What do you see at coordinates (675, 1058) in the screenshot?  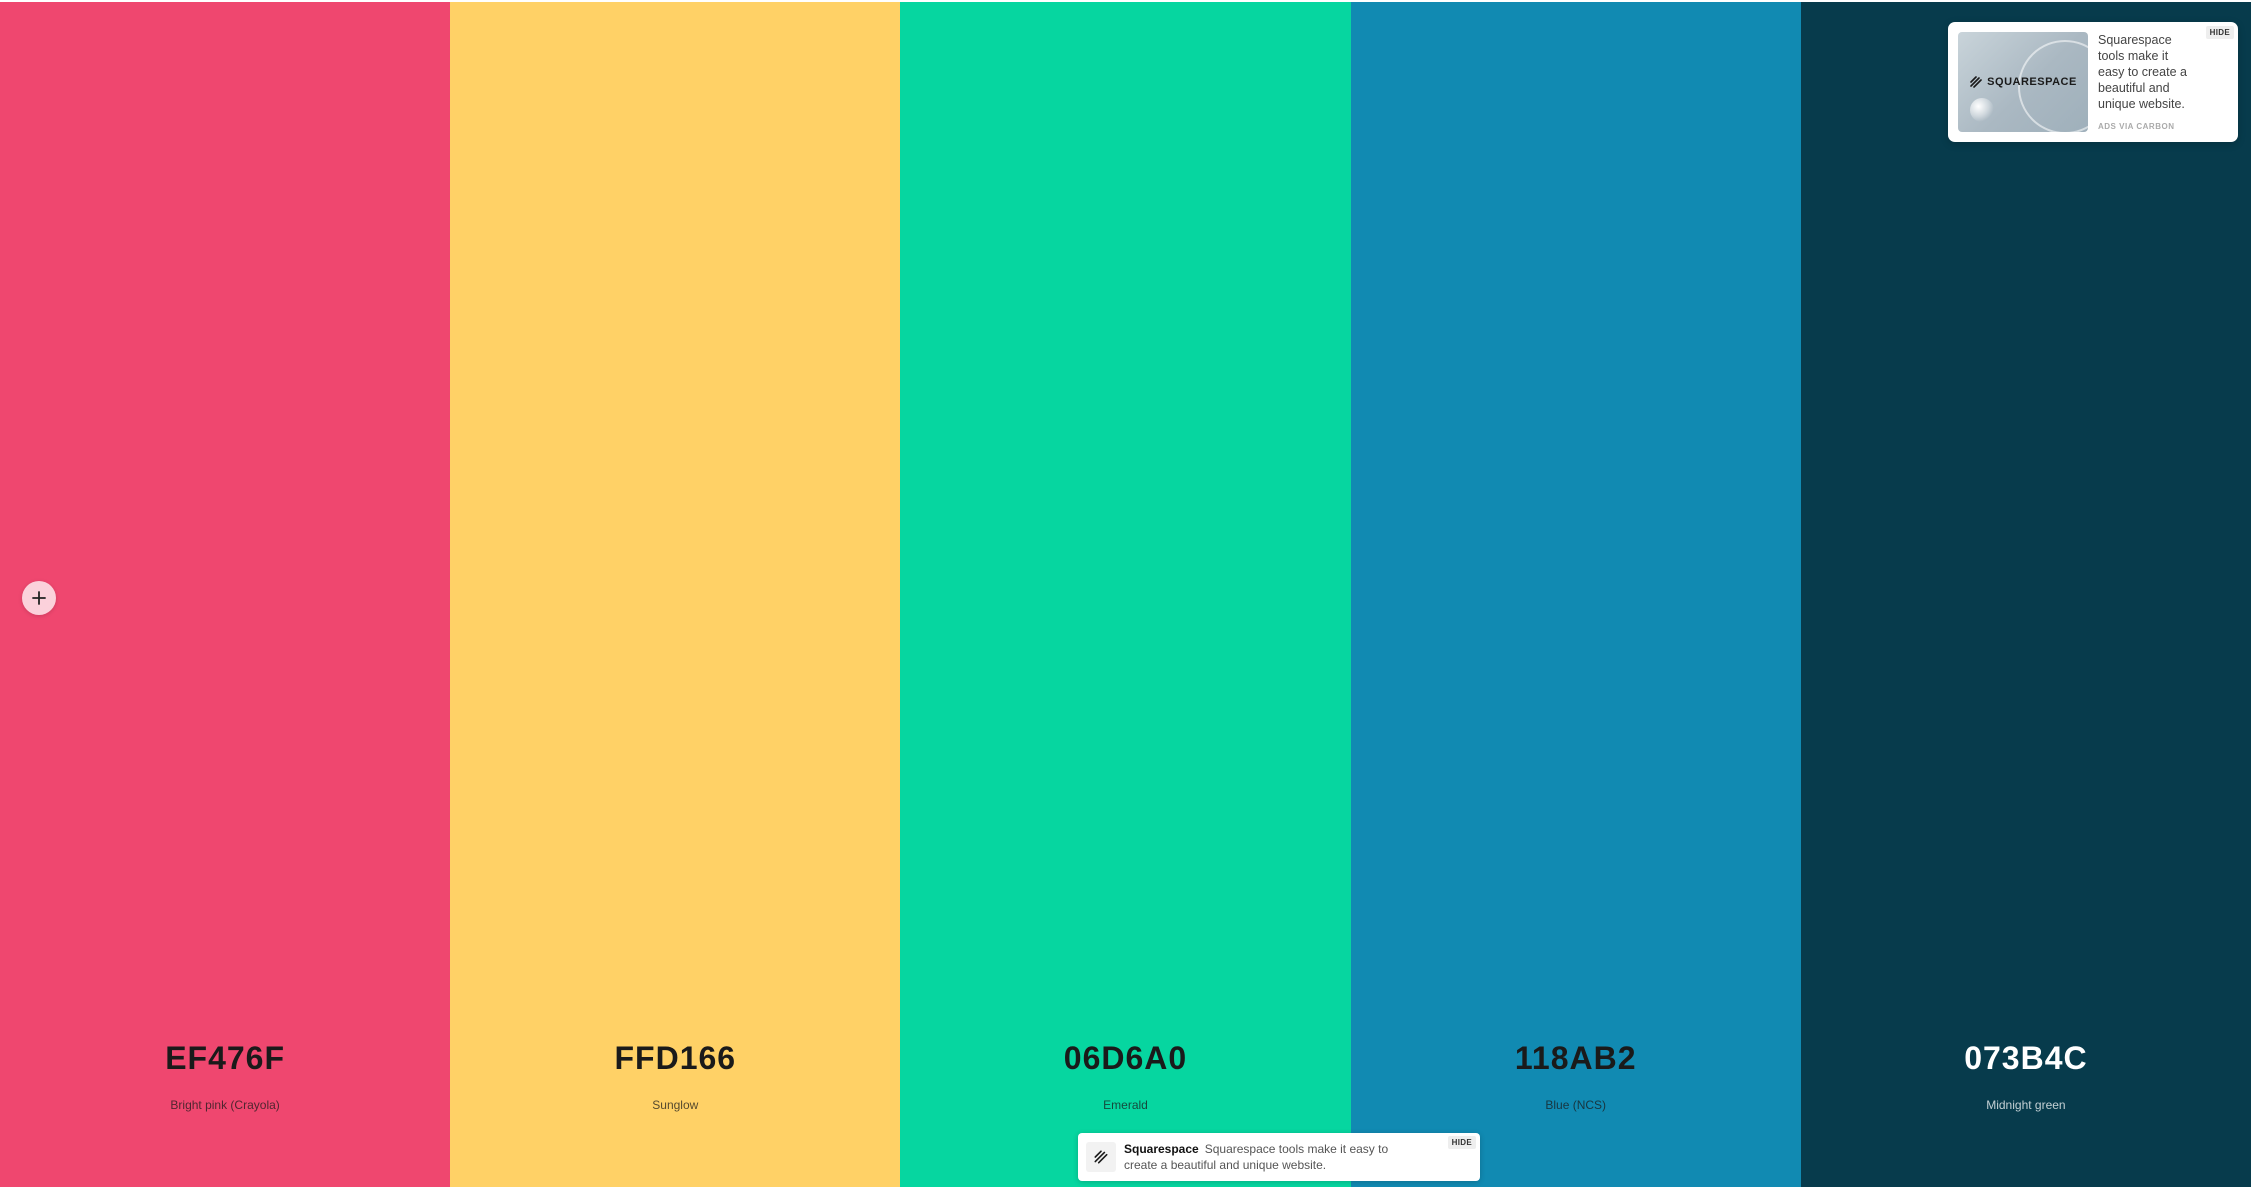 I see `swatch-hex: FFD166` at bounding box center [675, 1058].